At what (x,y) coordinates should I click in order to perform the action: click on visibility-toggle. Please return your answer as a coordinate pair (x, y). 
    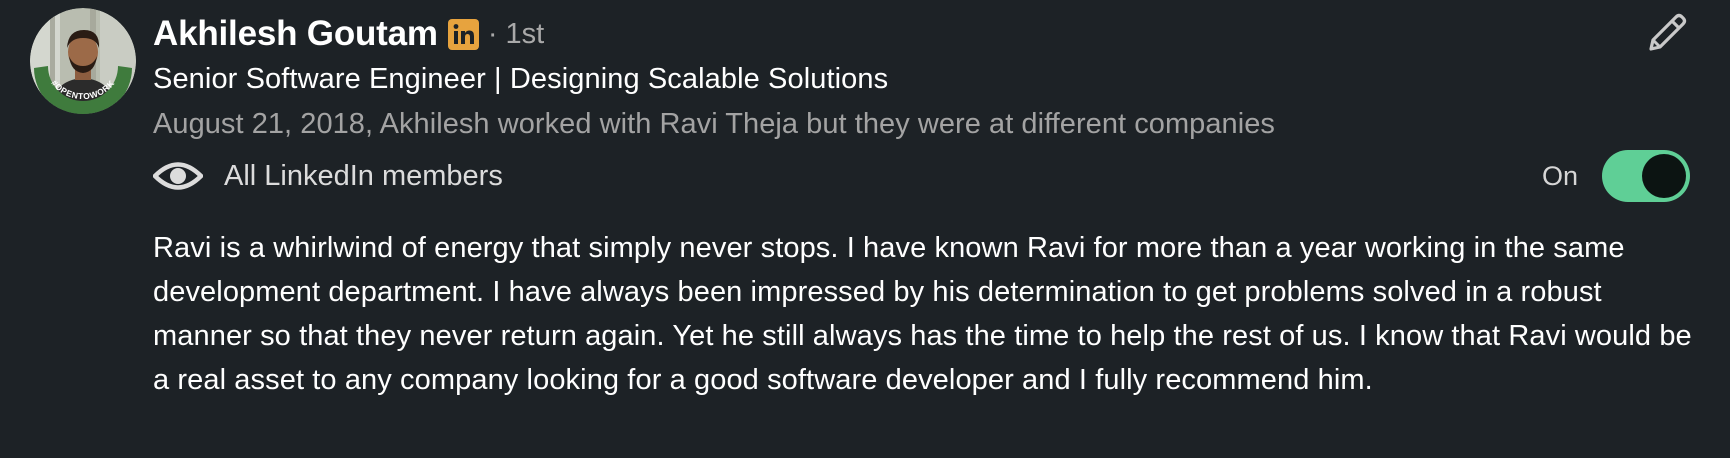
    Looking at the image, I should click on (1646, 176).